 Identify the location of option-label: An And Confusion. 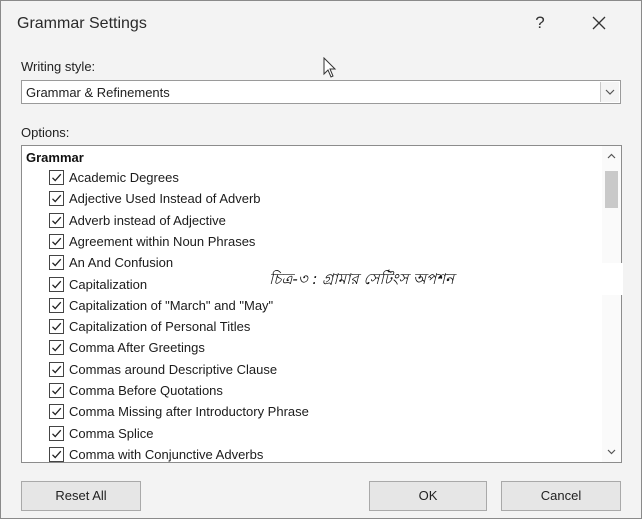
(121, 263).